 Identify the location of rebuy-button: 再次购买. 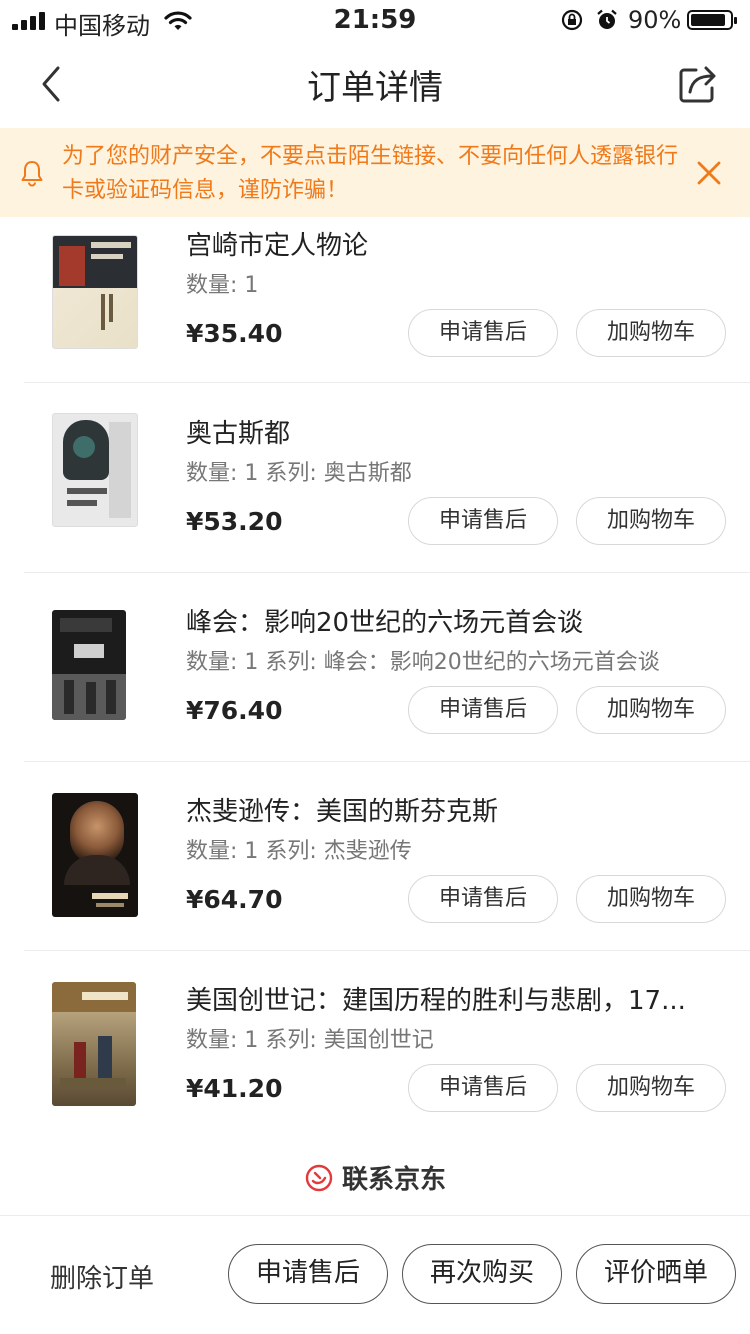
(482, 1274).